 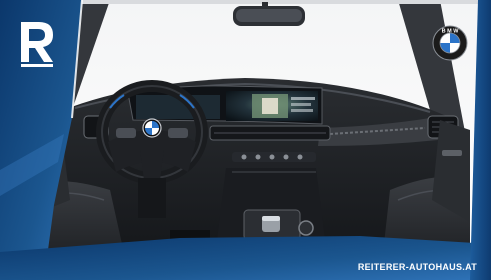 I want to click on dealer-website-text: REITERER-AUTOHAUS.AT, so click(x=417, y=267).